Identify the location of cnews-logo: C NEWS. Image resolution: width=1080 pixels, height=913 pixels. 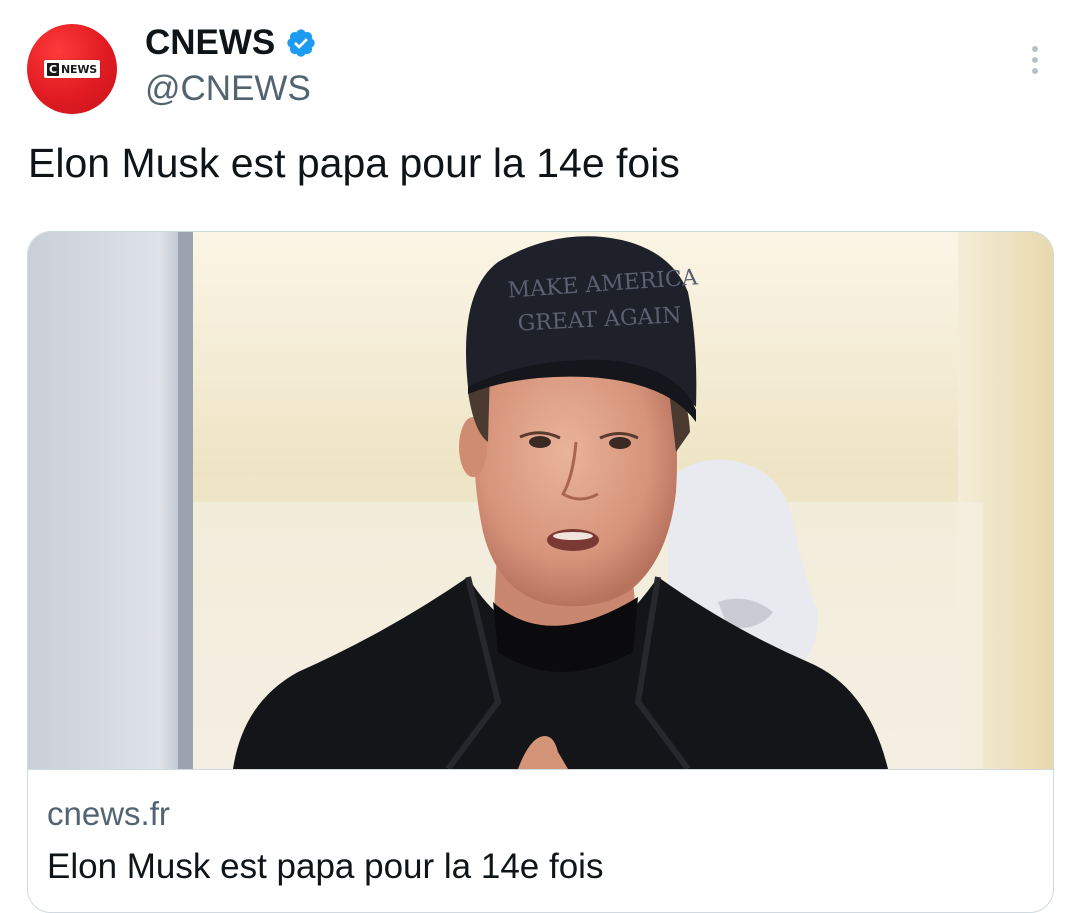
(72, 69).